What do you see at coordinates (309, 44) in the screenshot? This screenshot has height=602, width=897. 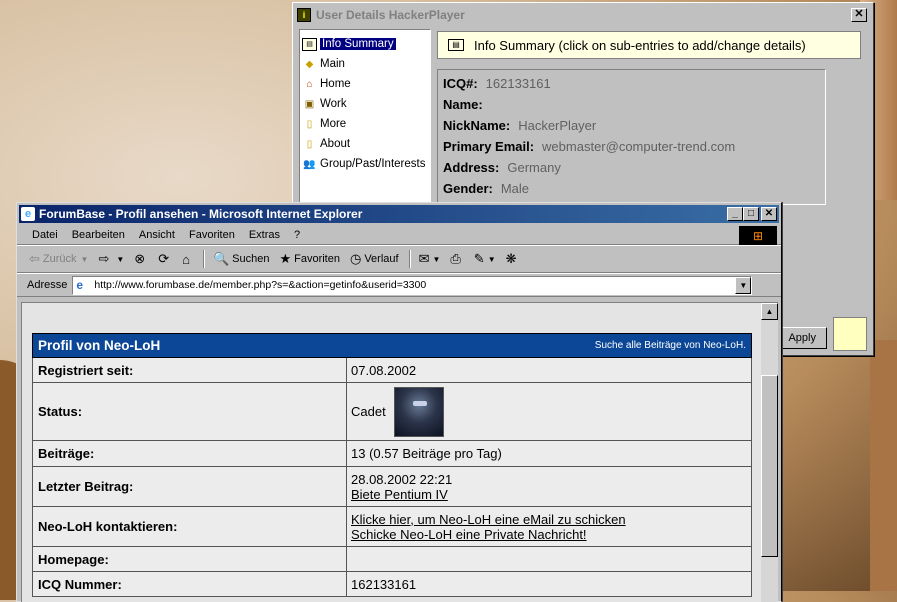 I see `summary-icon: ▤` at bounding box center [309, 44].